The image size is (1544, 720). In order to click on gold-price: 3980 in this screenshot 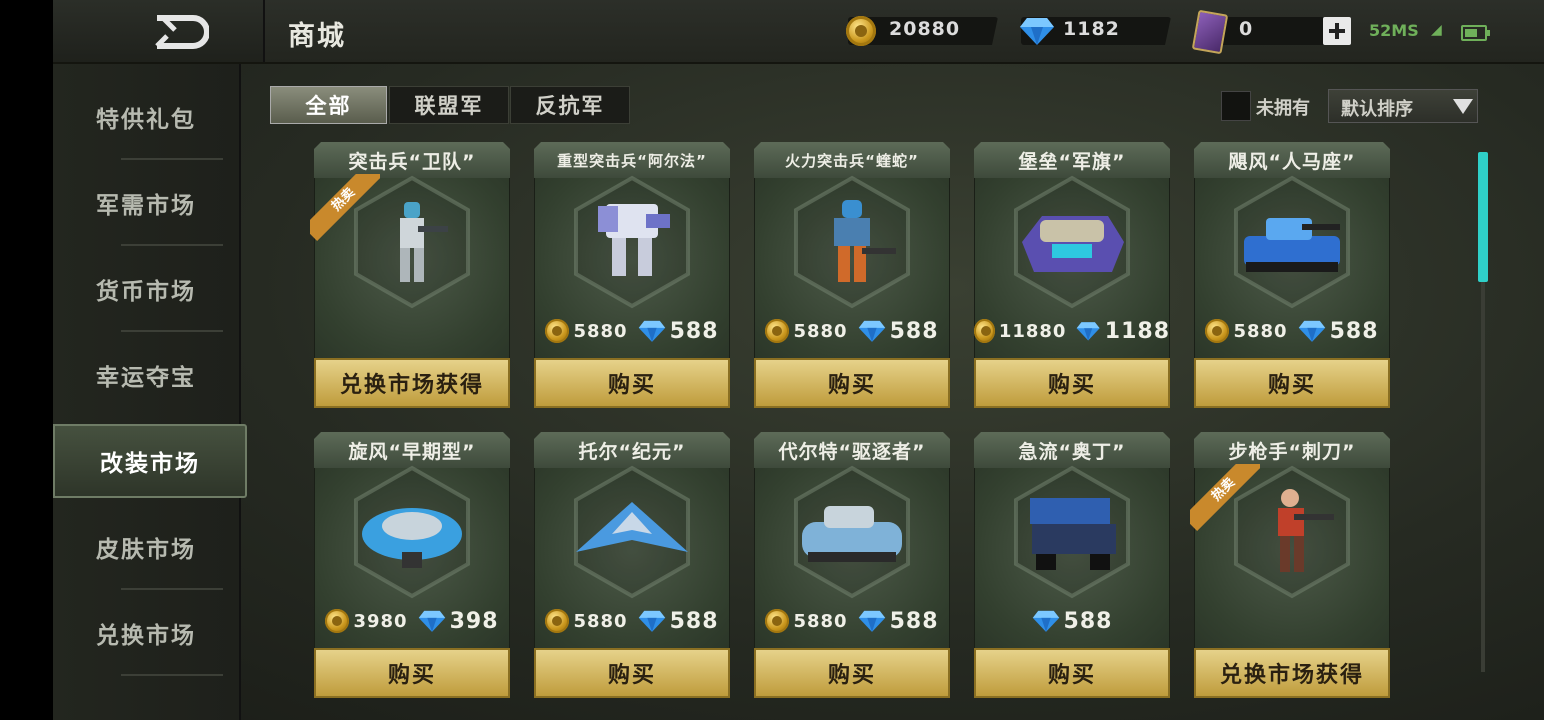, I will do `click(380, 621)`.